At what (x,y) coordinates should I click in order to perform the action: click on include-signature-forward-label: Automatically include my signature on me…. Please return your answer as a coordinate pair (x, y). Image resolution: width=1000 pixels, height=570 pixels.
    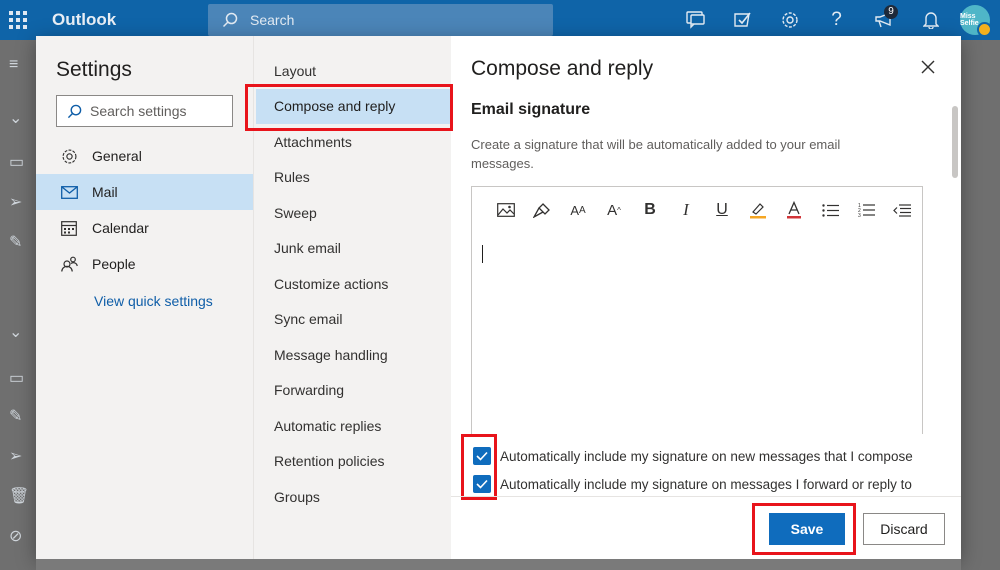
    Looking at the image, I should click on (706, 484).